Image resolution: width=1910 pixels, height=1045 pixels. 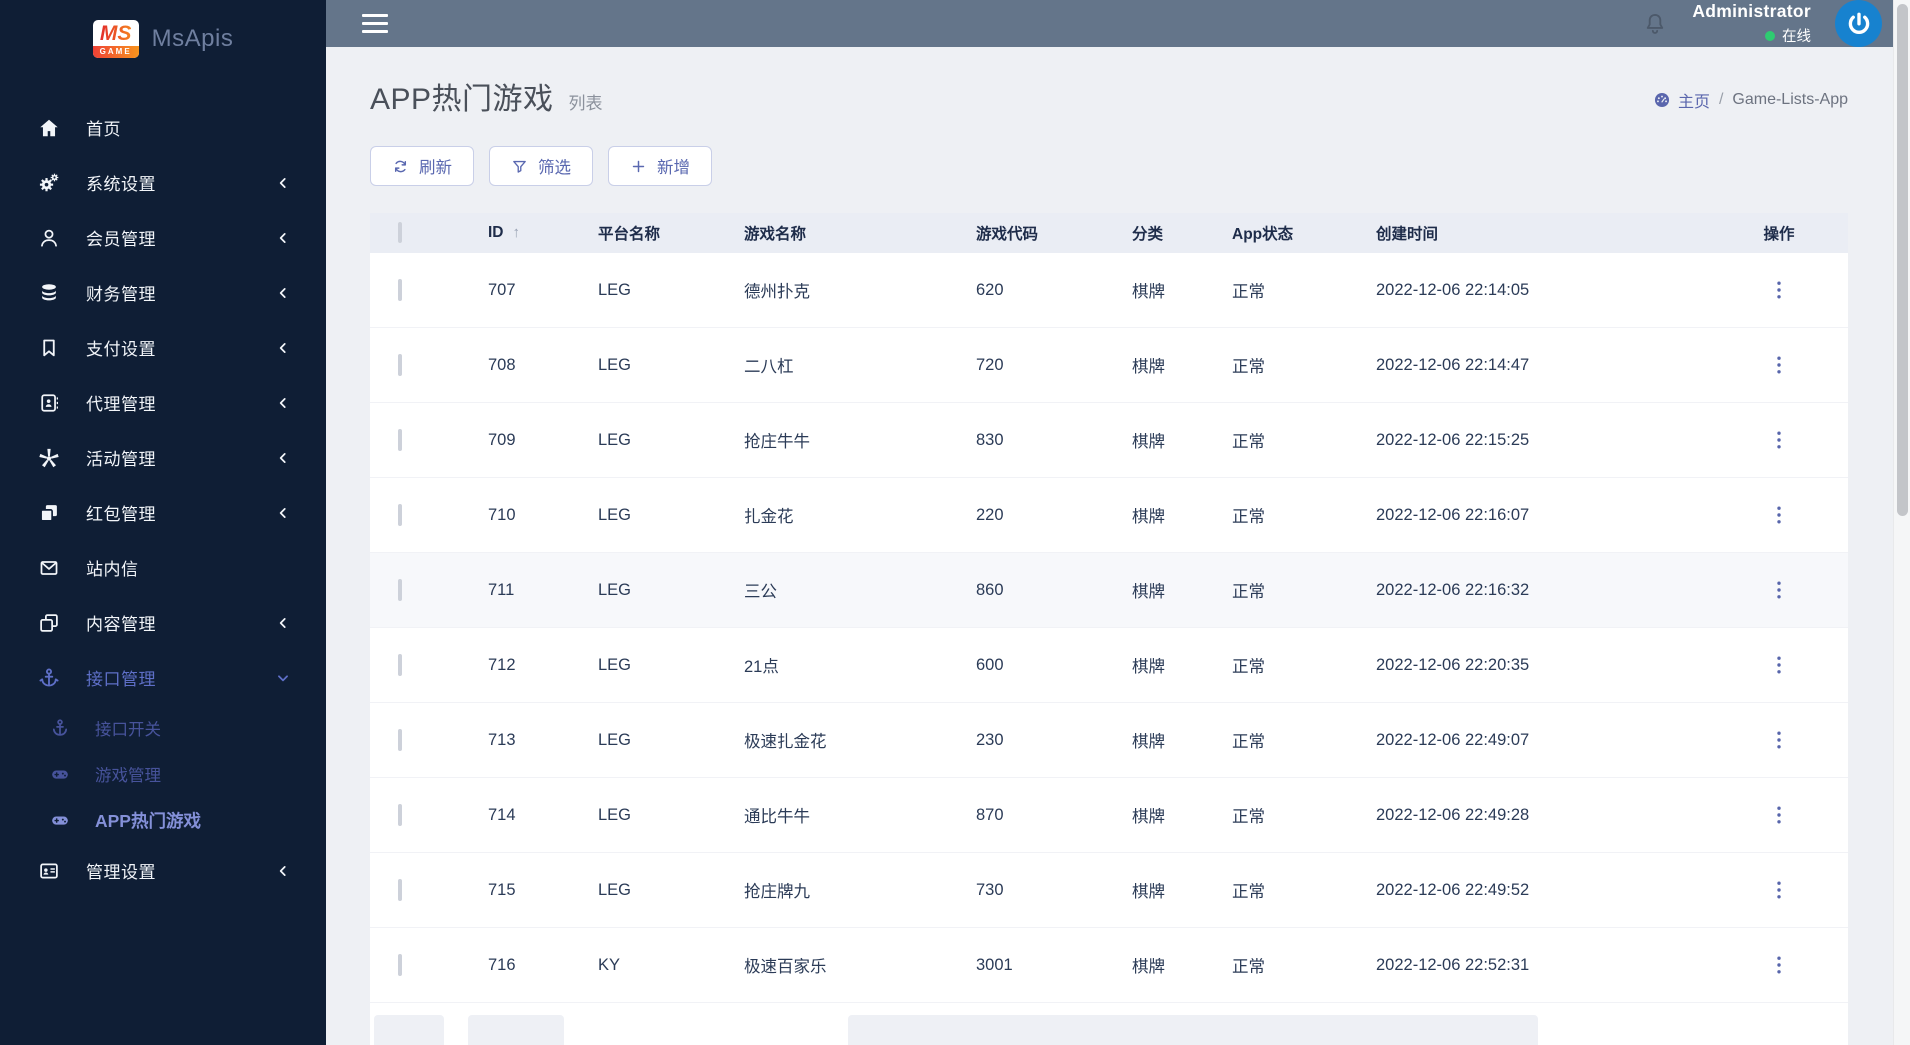 I want to click on scrollbar-thumb, so click(x=1902, y=260).